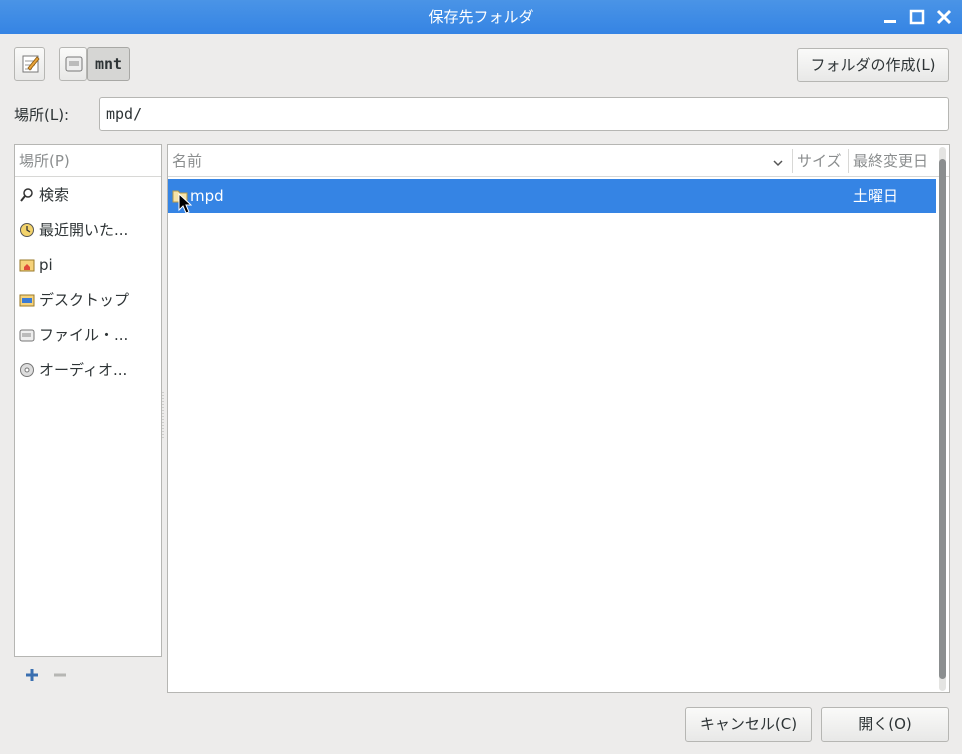  I want to click on maximize-icon, so click(917, 17).